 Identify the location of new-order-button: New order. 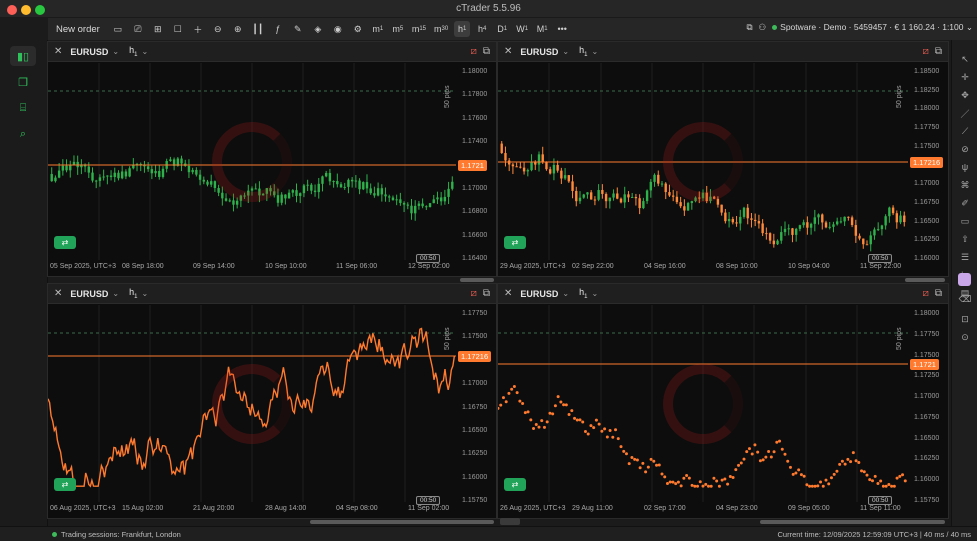
(78, 29).